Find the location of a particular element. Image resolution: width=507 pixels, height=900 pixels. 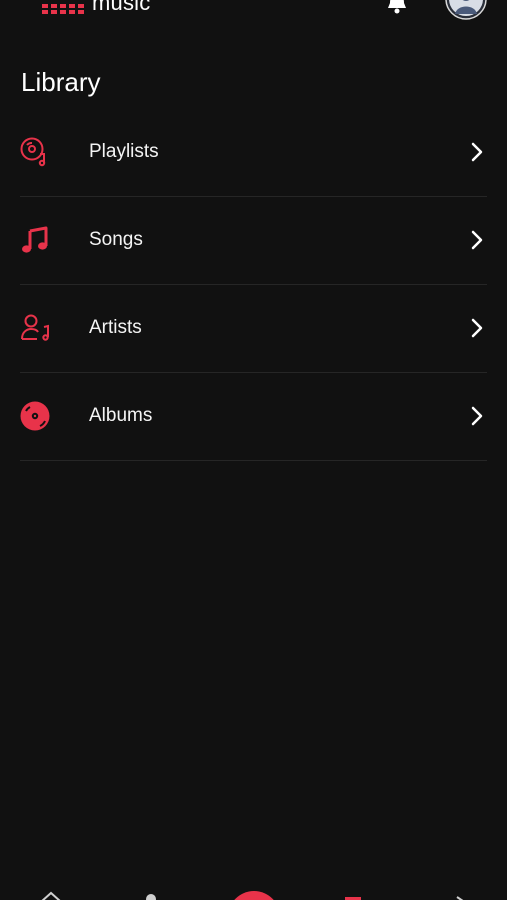

library-item-songs: Songs is located at coordinates (253, 241).